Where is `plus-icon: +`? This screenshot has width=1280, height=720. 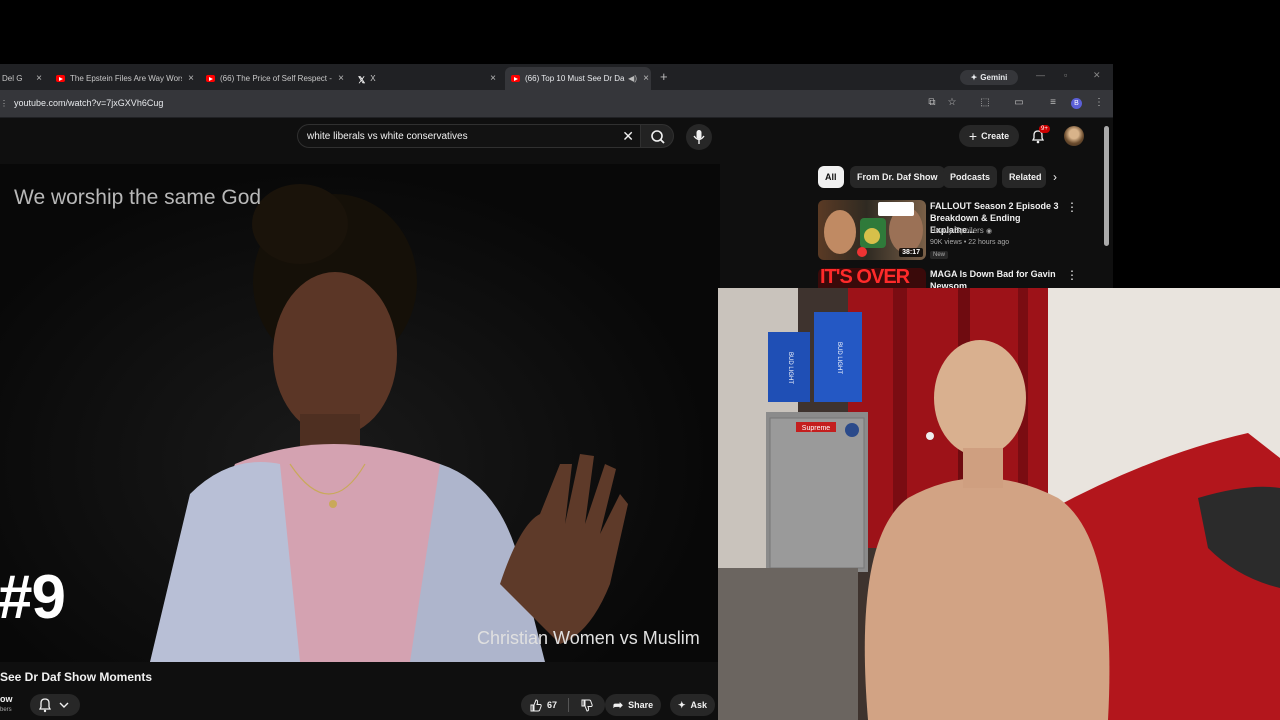 plus-icon: + is located at coordinates (973, 136).